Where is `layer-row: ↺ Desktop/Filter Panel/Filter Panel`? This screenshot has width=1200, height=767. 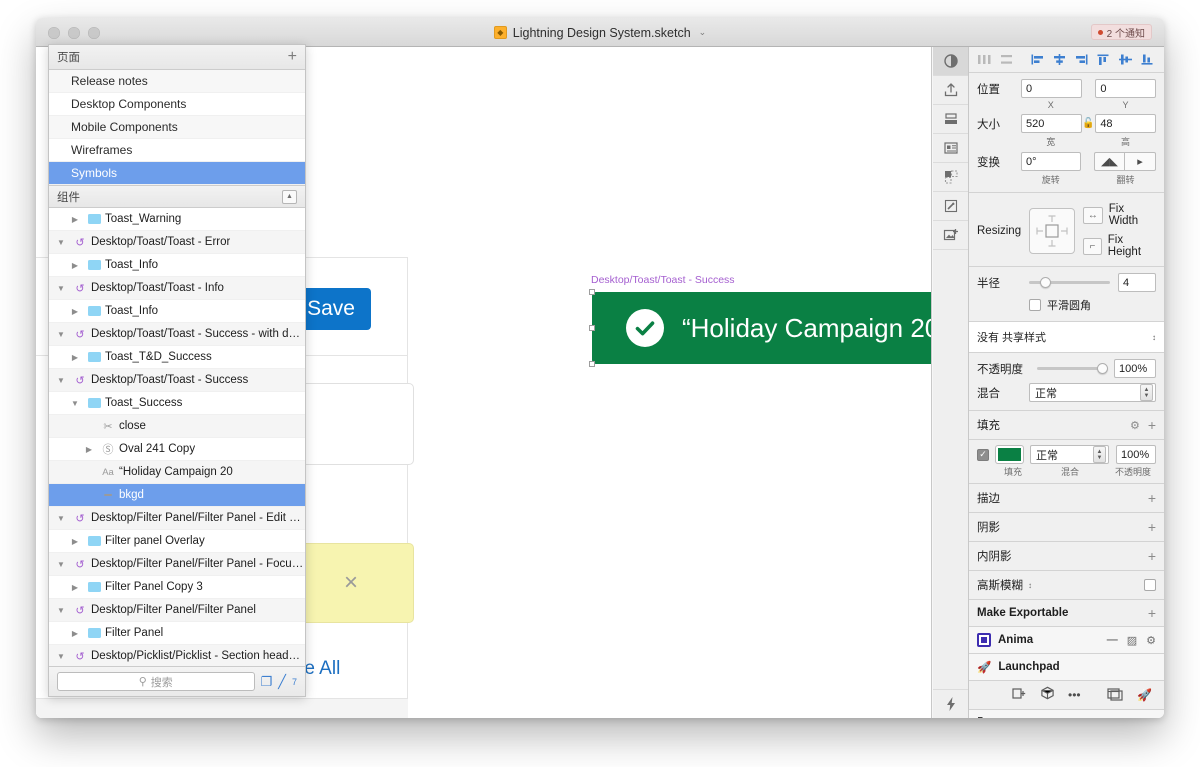
layer-row: ↺ Desktop/Filter Panel/Filter Panel is located at coordinates (177, 610).